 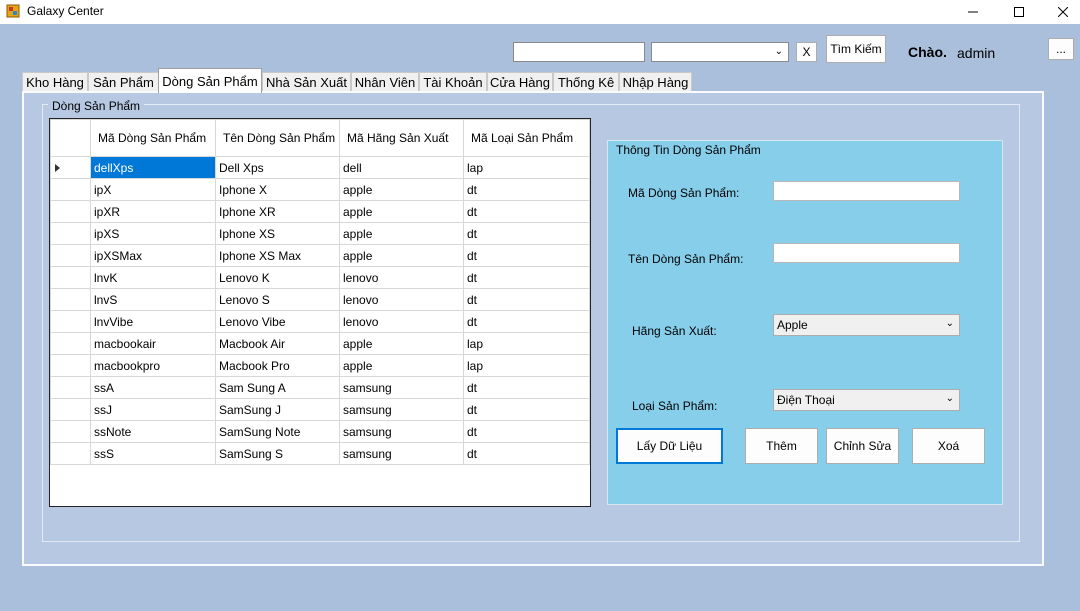 I want to click on tab-san-pham: Sản Phẩm, so click(x=123, y=82).